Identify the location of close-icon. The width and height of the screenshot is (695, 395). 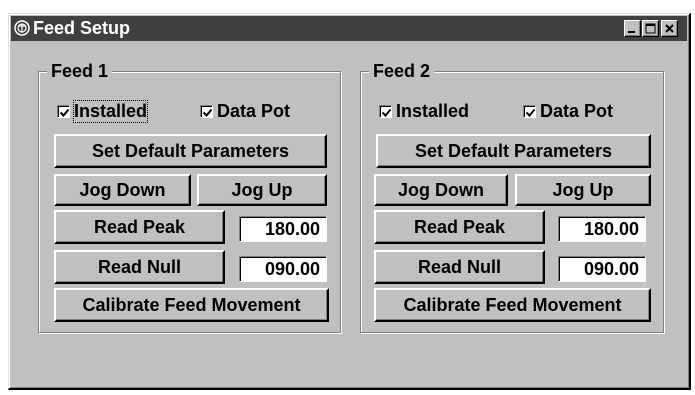
(669, 28).